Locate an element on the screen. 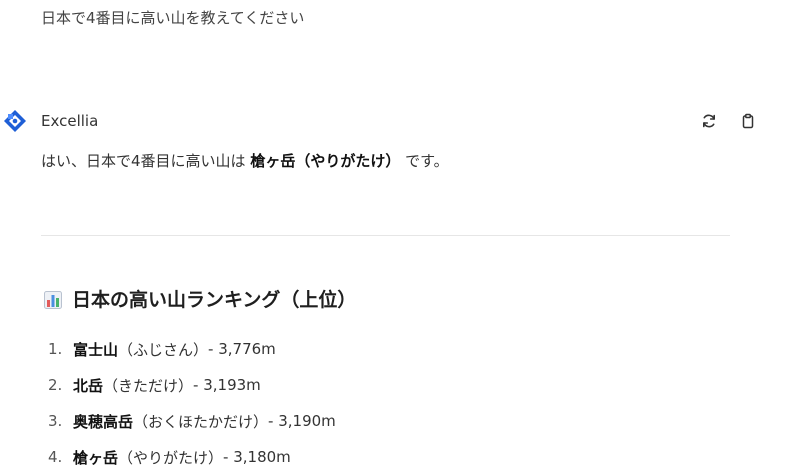 Image resolution: width=789 pixels, height=475 pixels. ranking-title: 日本の高い山ランキング（上位） is located at coordinates (214, 300).